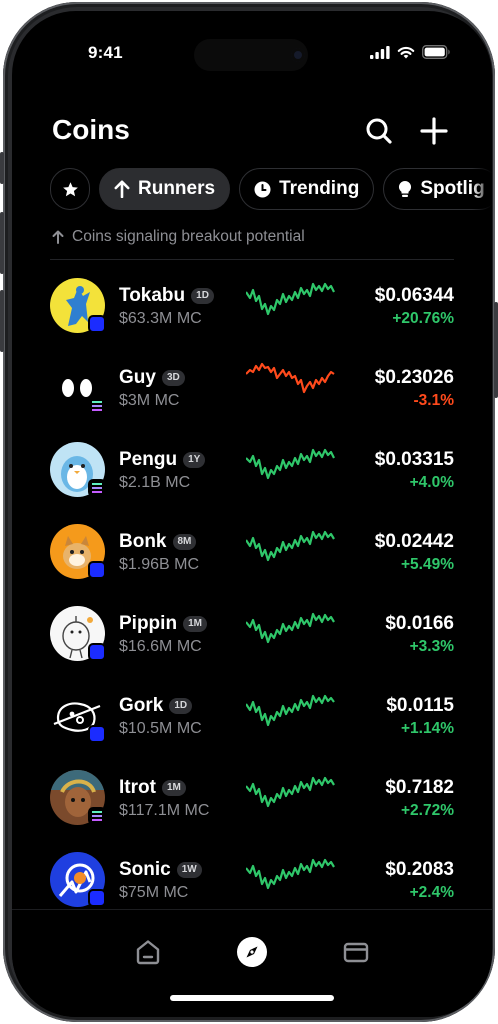 The height and width of the screenshot is (1024, 498). Describe the element at coordinates (406, 52) in the screenshot. I see `wifi-icon` at that location.